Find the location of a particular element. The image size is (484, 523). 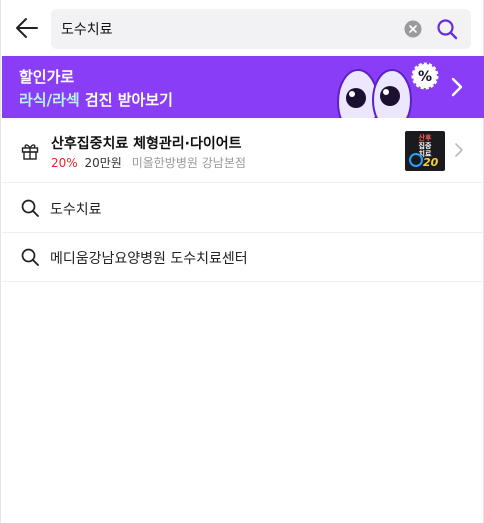

suggestion-text: 메디움강남요양병원 도수치료센터 is located at coordinates (149, 259).